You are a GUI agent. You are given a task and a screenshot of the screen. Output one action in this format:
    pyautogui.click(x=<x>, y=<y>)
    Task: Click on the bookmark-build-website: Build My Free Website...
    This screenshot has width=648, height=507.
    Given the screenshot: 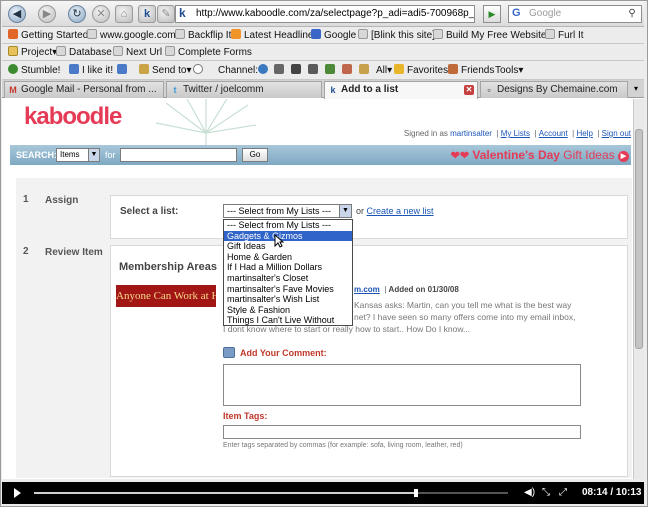 What is the action you would take?
    pyautogui.click(x=494, y=35)
    